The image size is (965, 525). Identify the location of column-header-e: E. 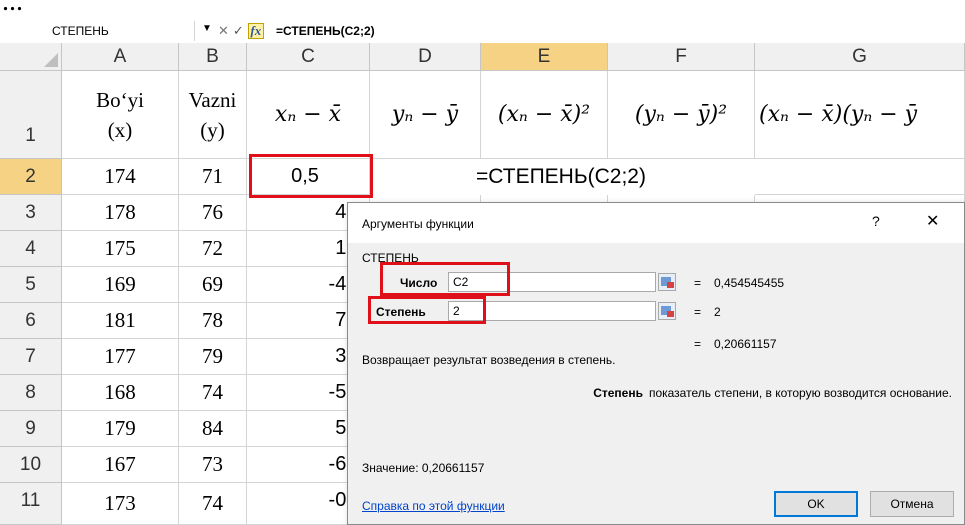
(544, 57).